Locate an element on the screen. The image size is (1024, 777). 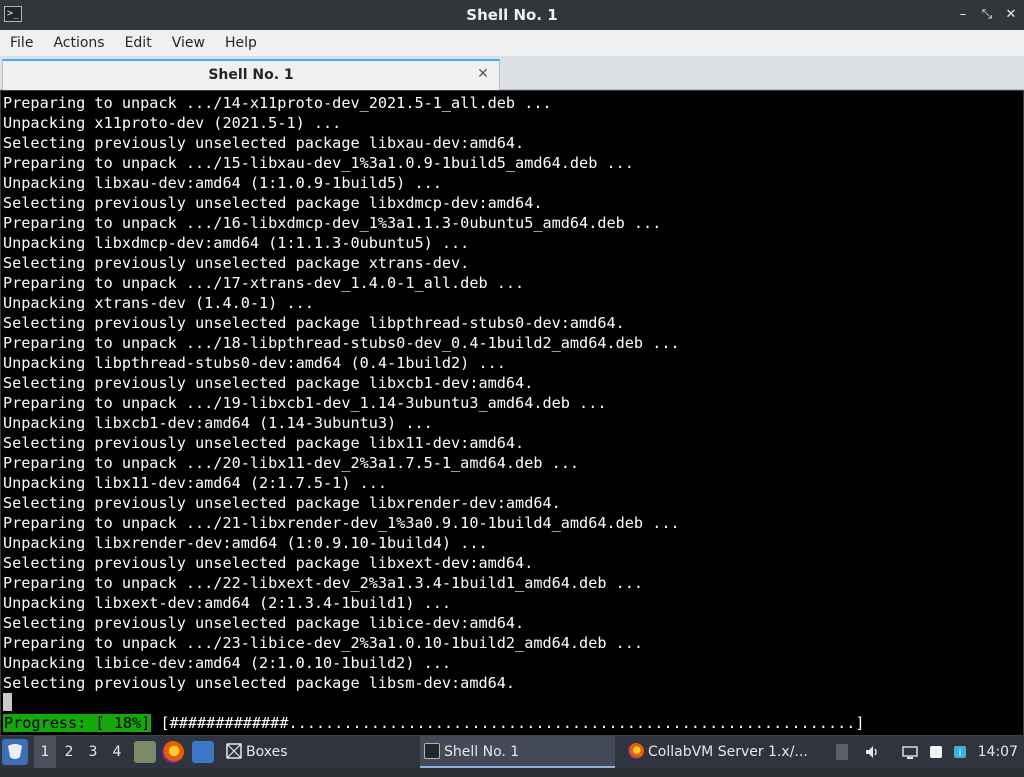
file-manager-icon is located at coordinates (145, 752).